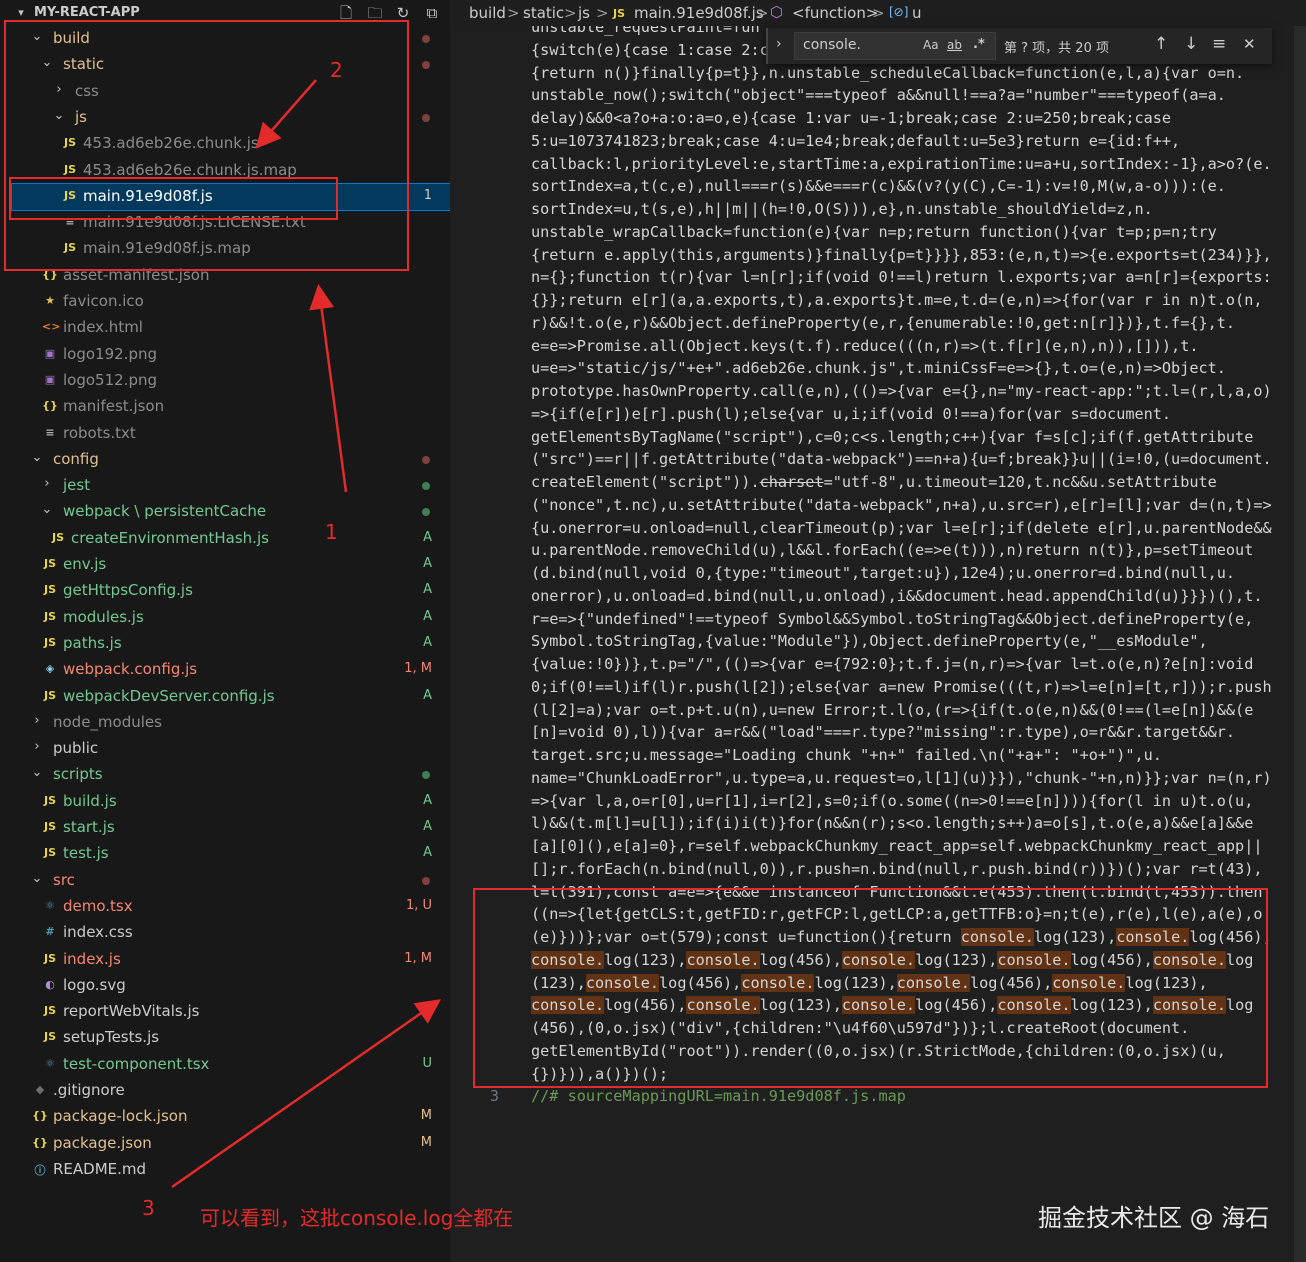  I want to click on previous-match-arrow-icon: ↑, so click(1161, 44).